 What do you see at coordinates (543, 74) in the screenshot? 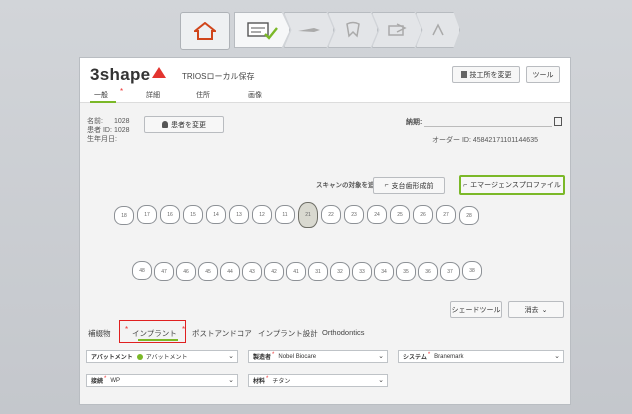
I see `tools-button: ツール` at bounding box center [543, 74].